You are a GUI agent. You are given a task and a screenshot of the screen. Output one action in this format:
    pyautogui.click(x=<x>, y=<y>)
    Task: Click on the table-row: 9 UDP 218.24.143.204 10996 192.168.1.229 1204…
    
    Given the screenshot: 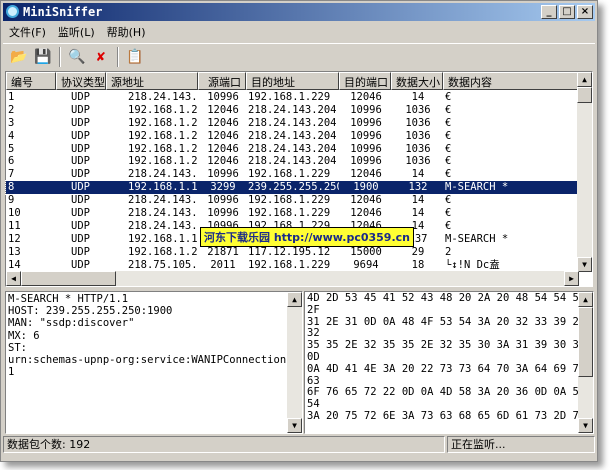 What is the action you would take?
    pyautogui.click(x=292, y=200)
    